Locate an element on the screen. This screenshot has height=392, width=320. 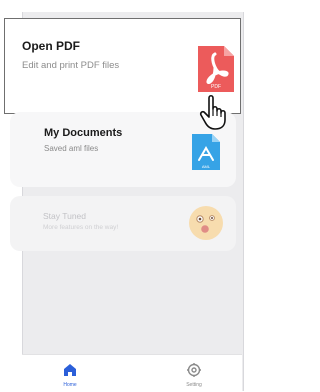
surprised-face-icon is located at coordinates (206, 223).